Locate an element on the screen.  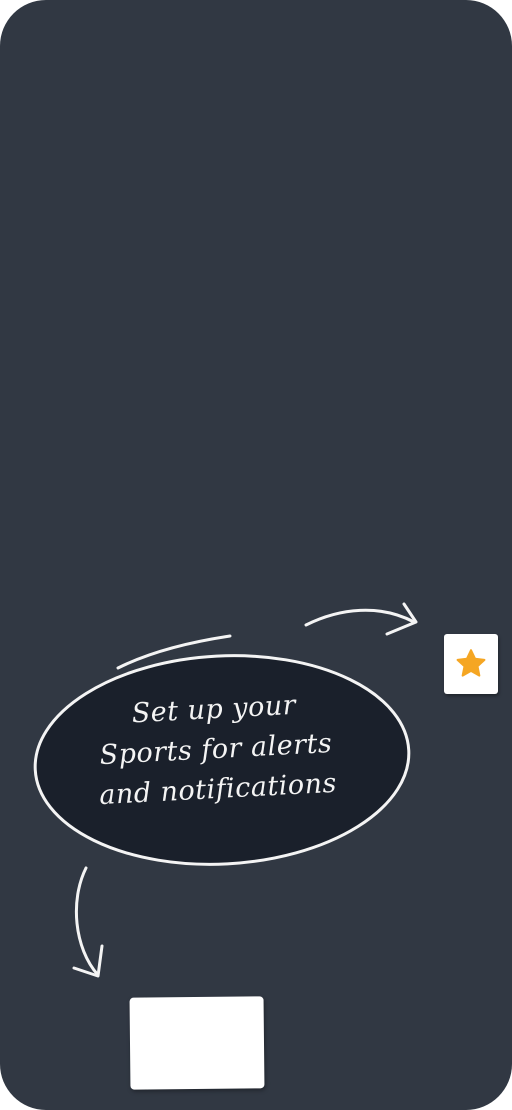
sports-tab-highlight is located at coordinates (197, 1043).